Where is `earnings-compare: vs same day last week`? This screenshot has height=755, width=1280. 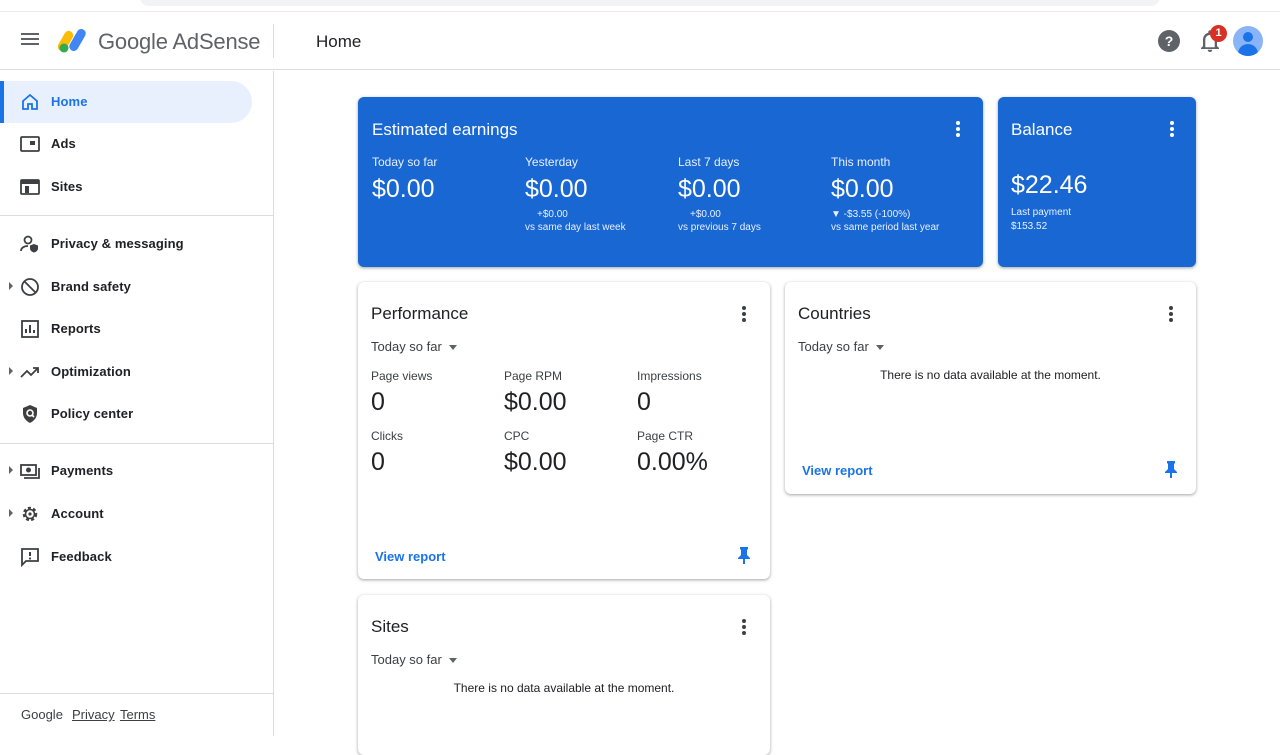
earnings-compare: vs same day last week is located at coordinates (575, 227).